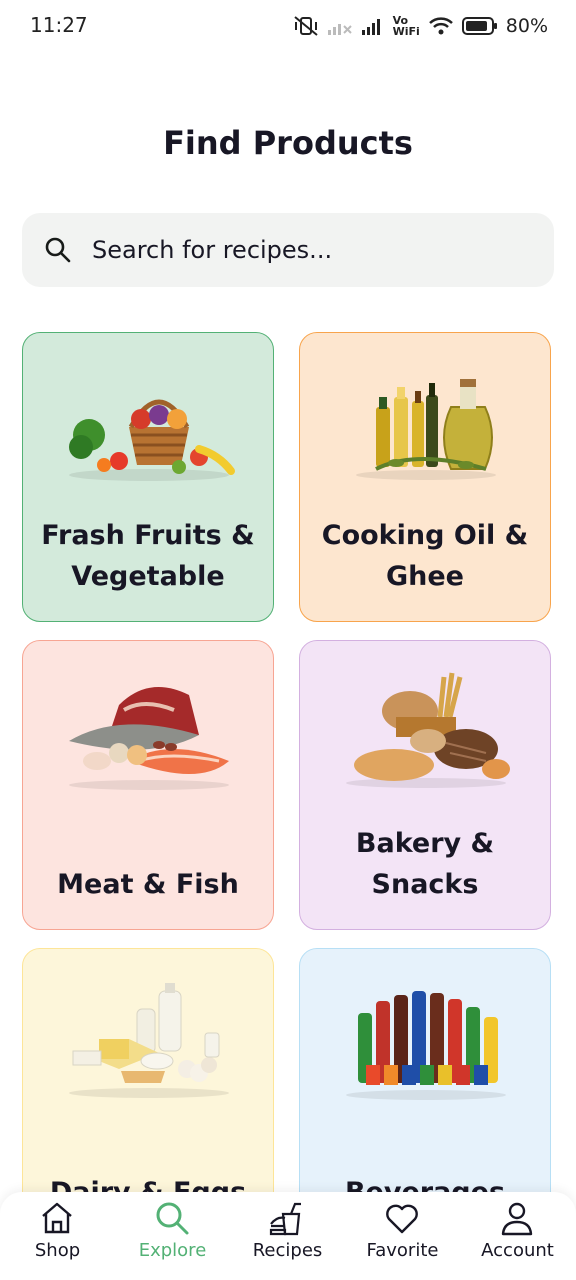 This screenshot has width=576, height=1280. Describe the element at coordinates (148, 884) in the screenshot. I see `category-label: Meat & Fish` at that location.